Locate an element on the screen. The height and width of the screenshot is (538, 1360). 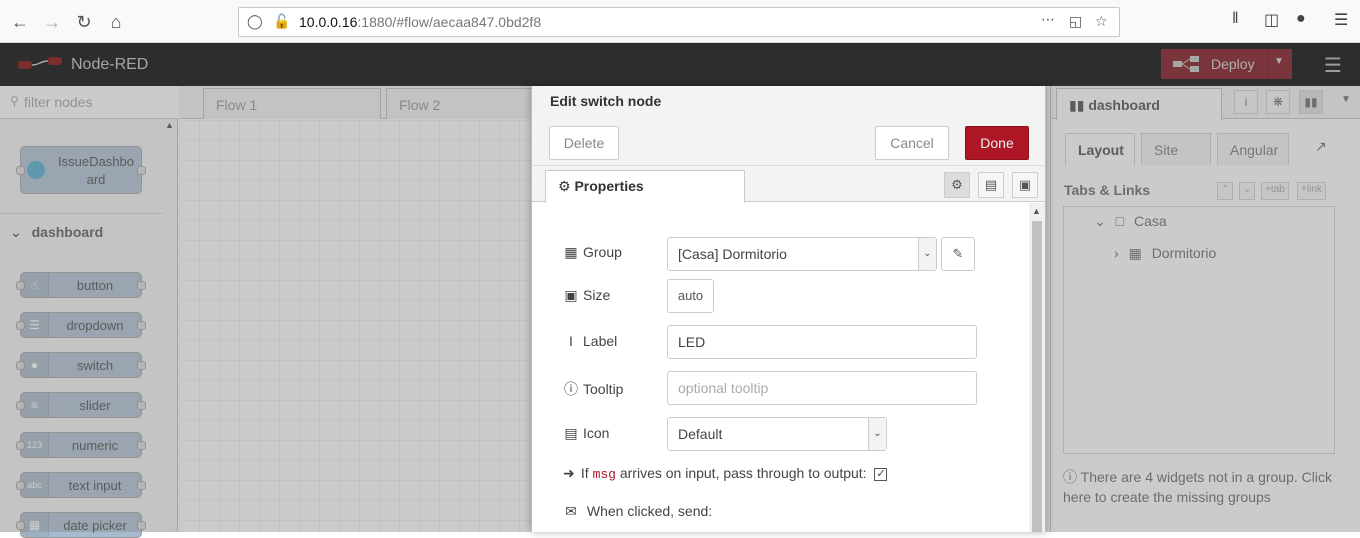
tab-properties-label: Properties is located at coordinates (609, 186).